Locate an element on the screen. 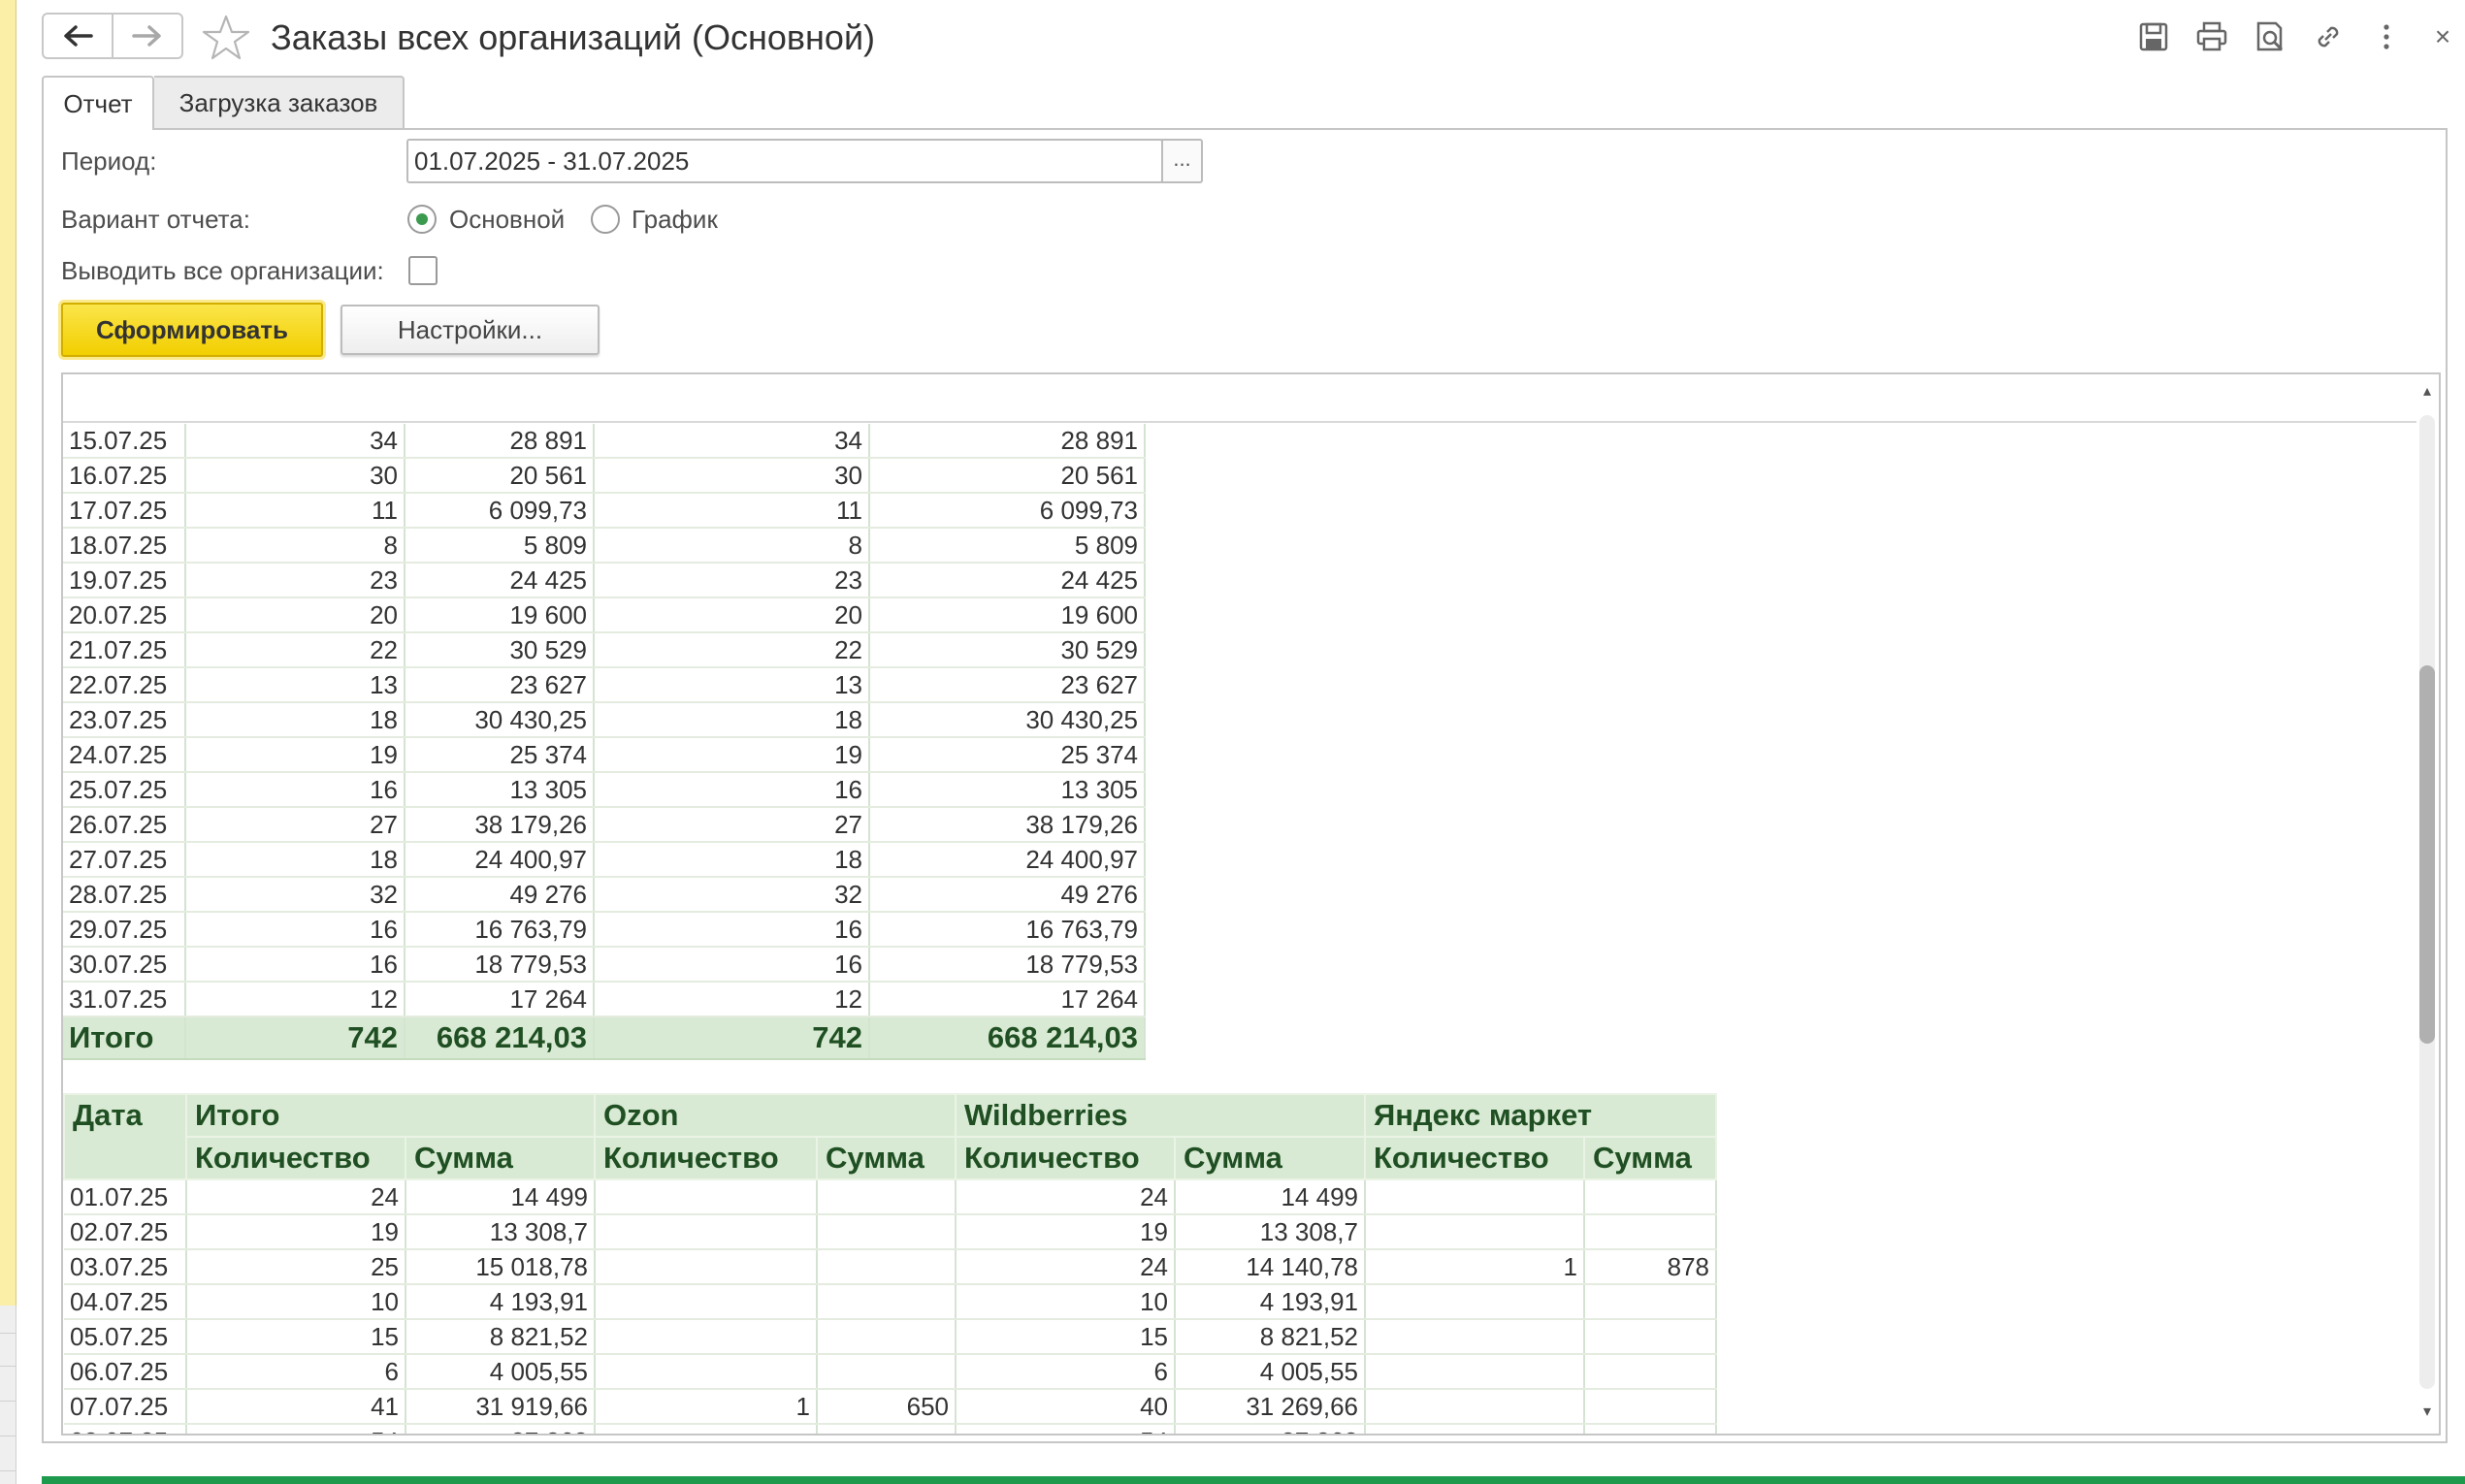  date-cell: 05.07.25 is located at coordinates (125, 1337).